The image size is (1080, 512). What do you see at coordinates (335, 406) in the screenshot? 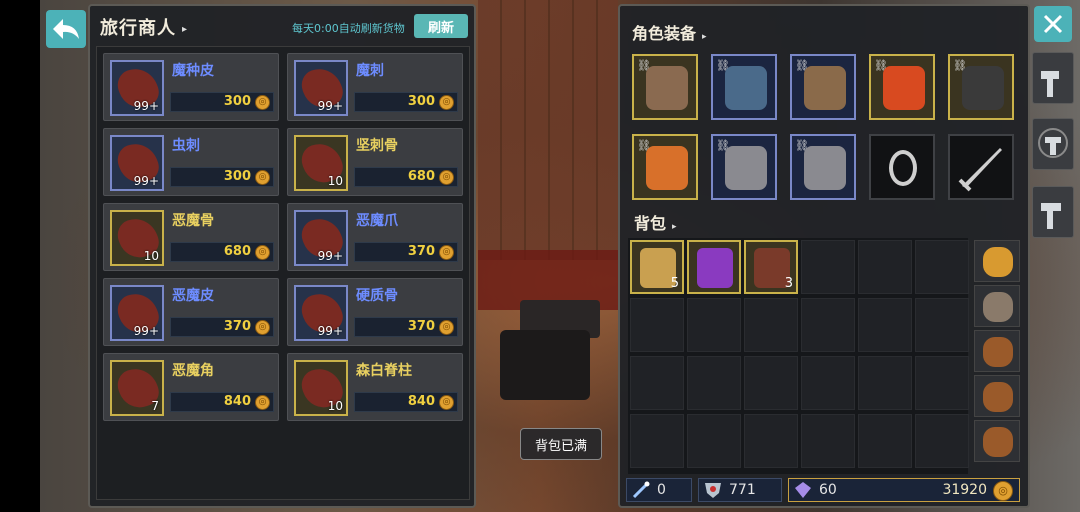
I see `item-stock: 10` at bounding box center [335, 406].